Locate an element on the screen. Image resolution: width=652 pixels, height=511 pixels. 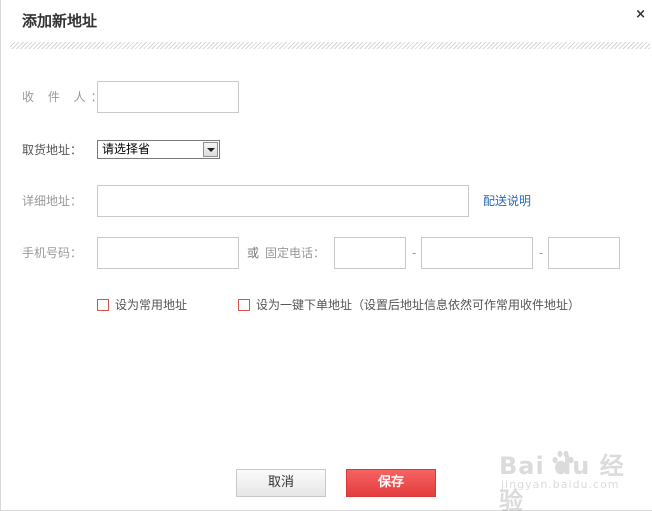
mobile-input is located at coordinates (168, 253).